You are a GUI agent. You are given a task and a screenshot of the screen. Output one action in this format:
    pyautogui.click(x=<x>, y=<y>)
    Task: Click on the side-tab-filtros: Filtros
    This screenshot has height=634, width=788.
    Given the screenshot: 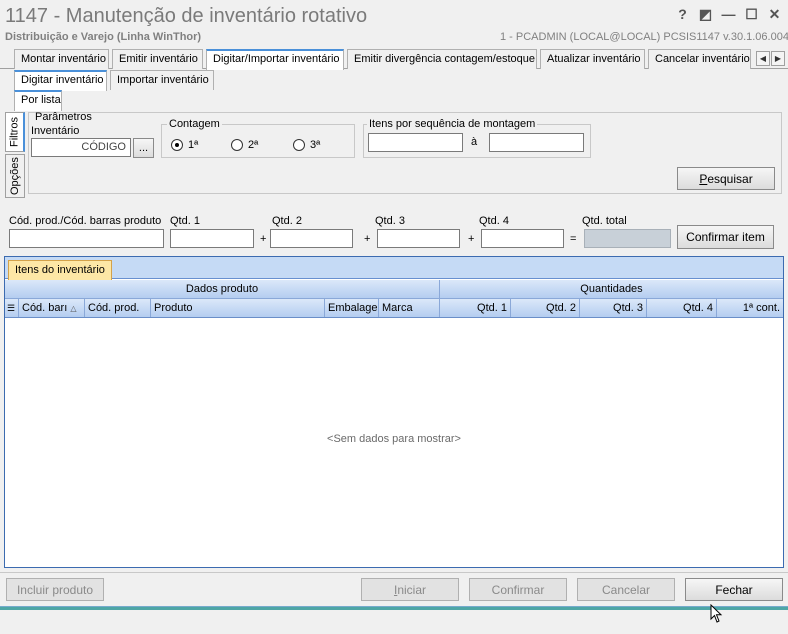 What is the action you would take?
    pyautogui.click(x=15, y=132)
    